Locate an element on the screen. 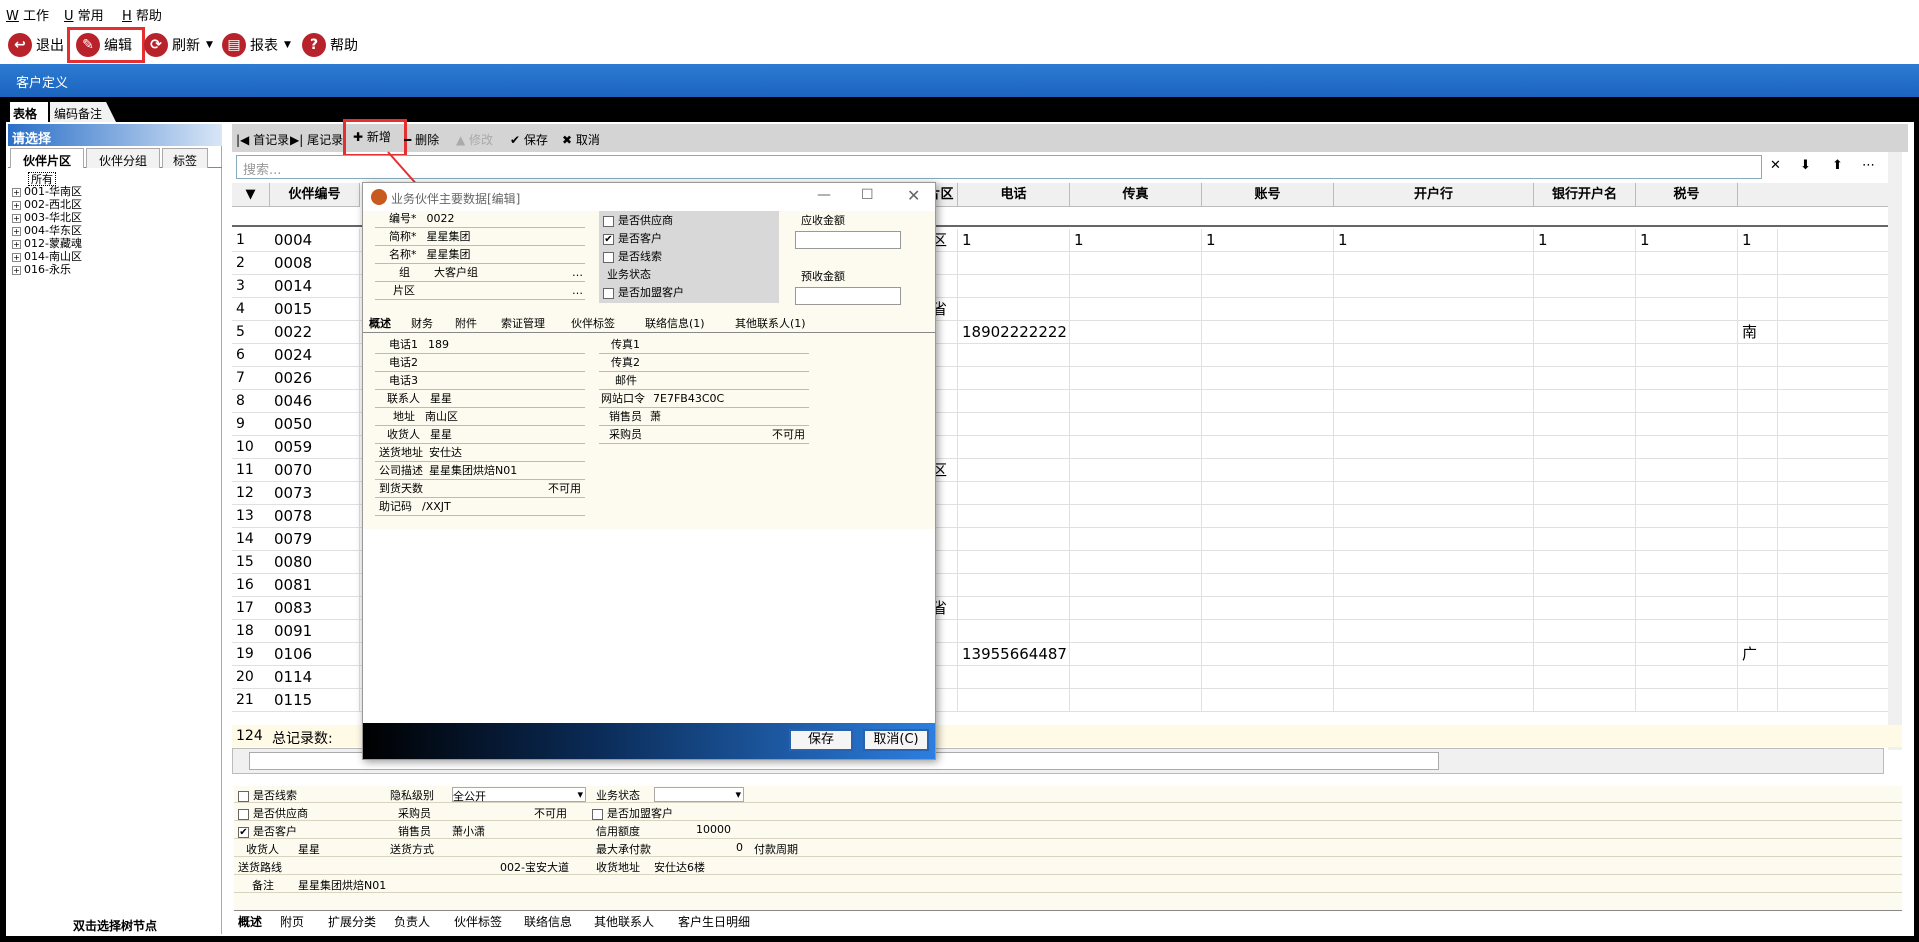  tab-other-contacts: 其他联系人 is located at coordinates (624, 921).